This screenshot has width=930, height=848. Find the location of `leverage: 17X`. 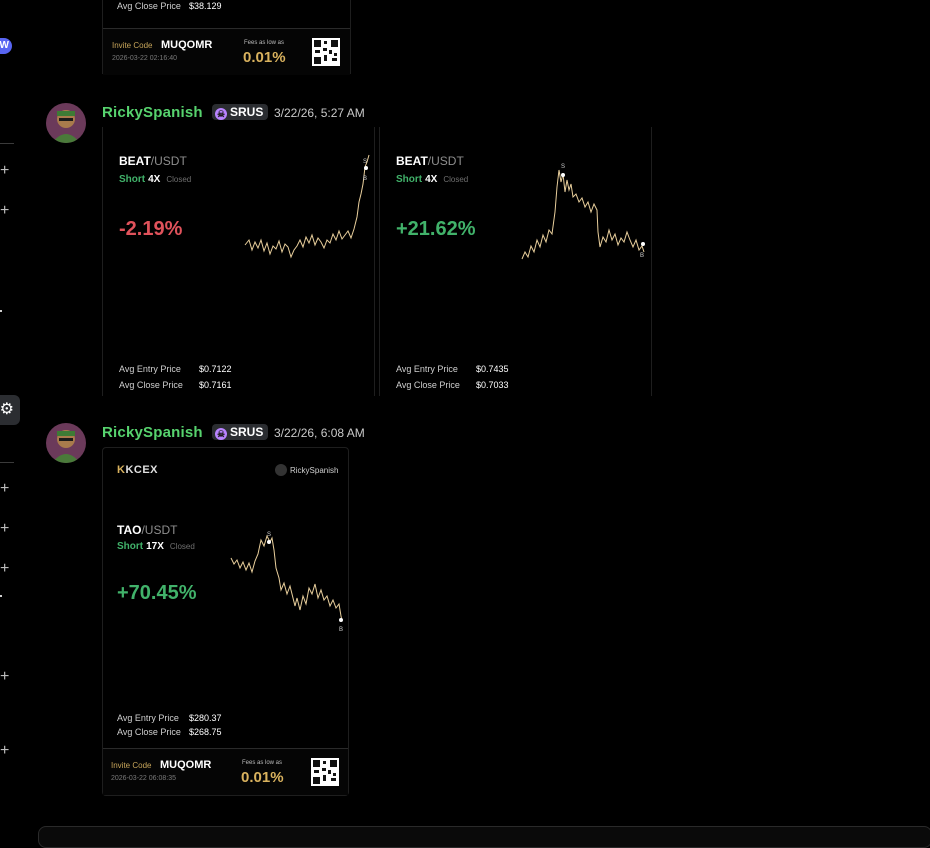

leverage: 17X is located at coordinates (155, 546).